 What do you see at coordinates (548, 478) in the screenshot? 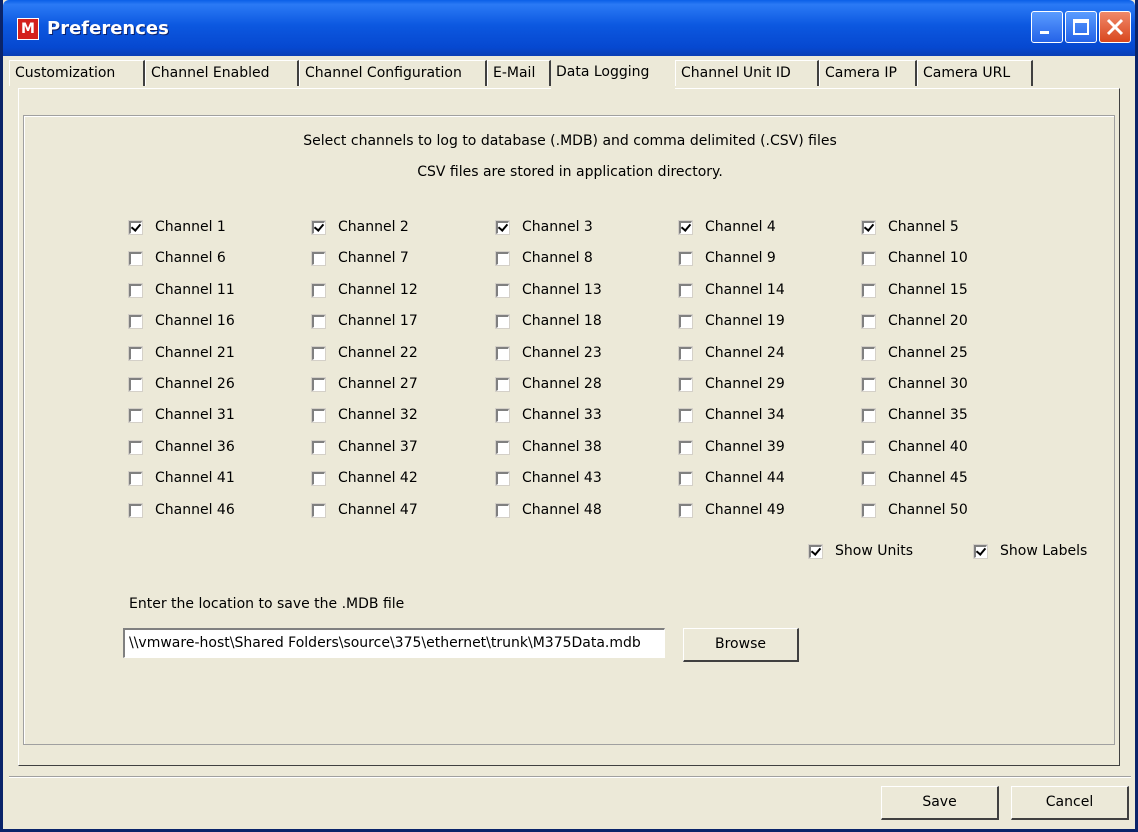
I see `channel-checkbox: Channel 43` at bounding box center [548, 478].